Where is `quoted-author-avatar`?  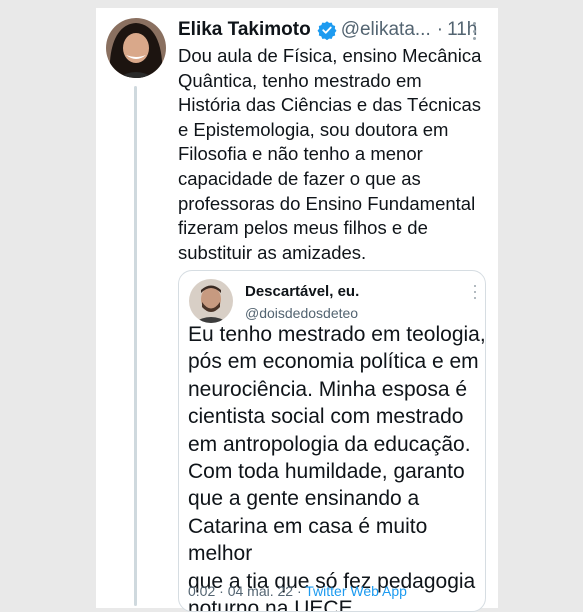 quoted-author-avatar is located at coordinates (211, 301).